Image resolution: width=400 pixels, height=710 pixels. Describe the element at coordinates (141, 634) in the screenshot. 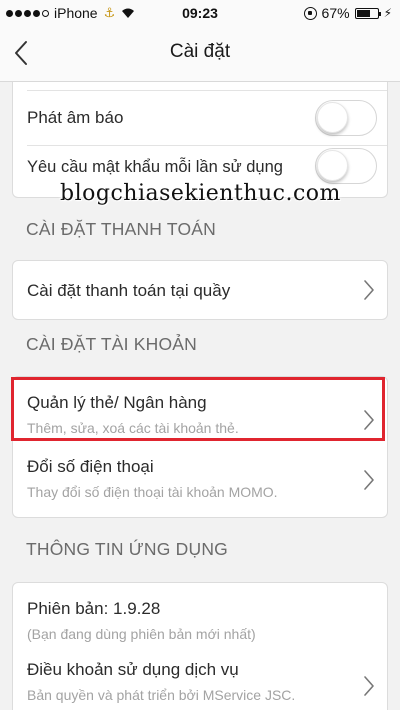

I see `version-note: (Bạn đang dùng phiên bản mới nhất)` at that location.